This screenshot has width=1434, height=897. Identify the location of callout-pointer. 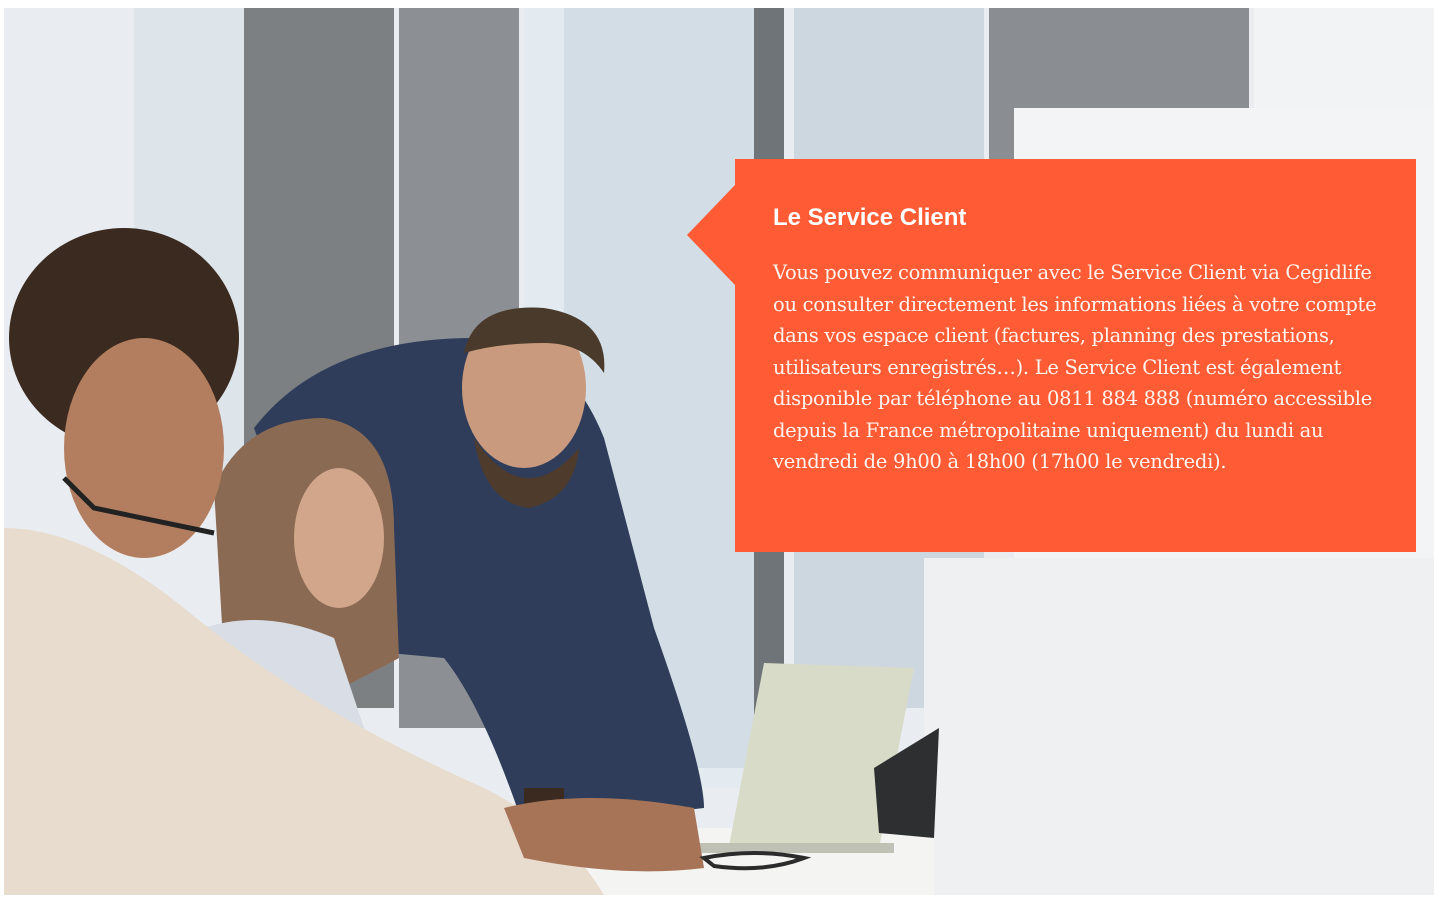
(711, 235).